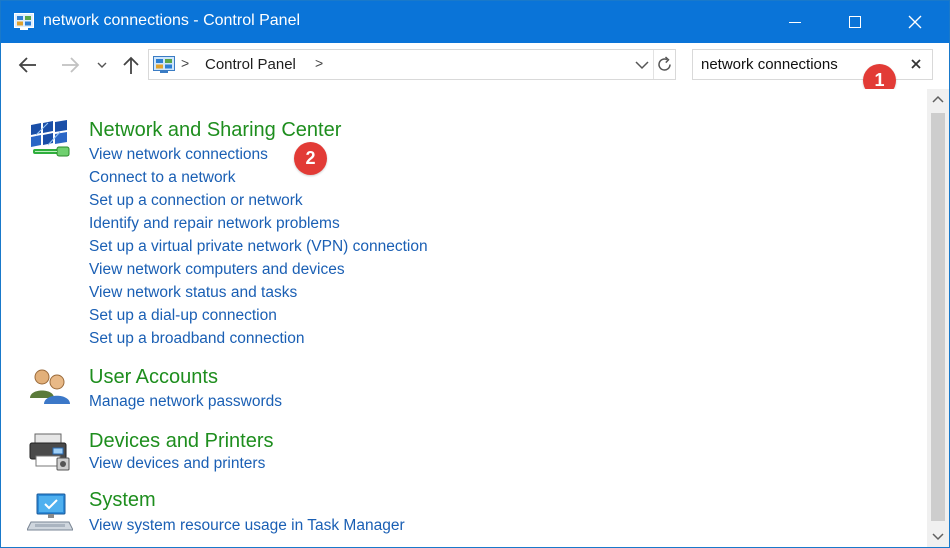 This screenshot has height=548, width=950. What do you see at coordinates (475, 22) in the screenshot?
I see `title-bar: network connections - Control Panel` at bounding box center [475, 22].